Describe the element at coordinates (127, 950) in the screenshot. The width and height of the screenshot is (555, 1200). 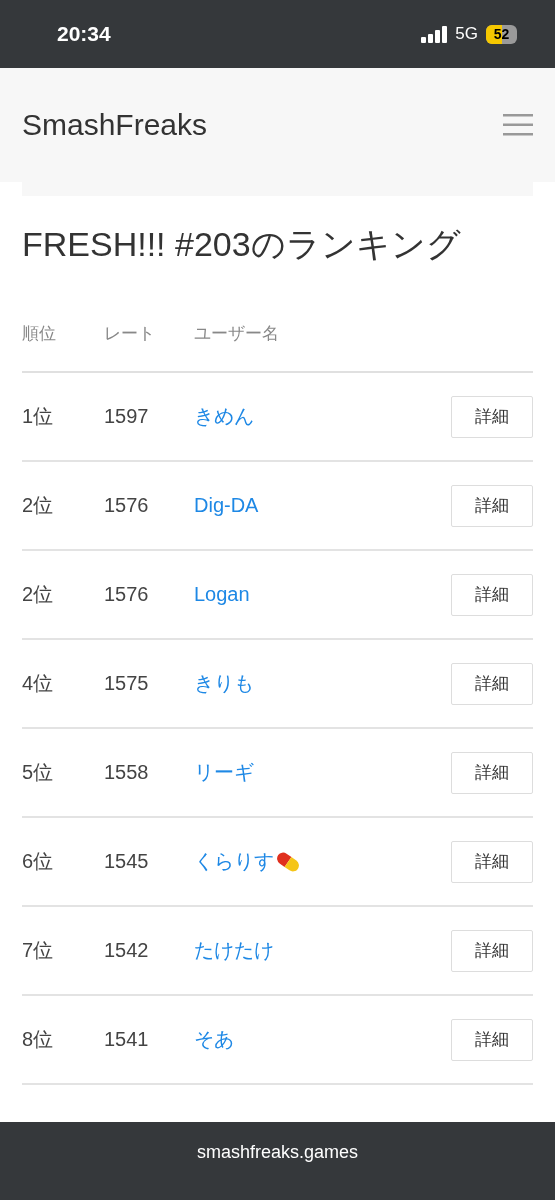
I see `rate-cell-text: 1542` at that location.